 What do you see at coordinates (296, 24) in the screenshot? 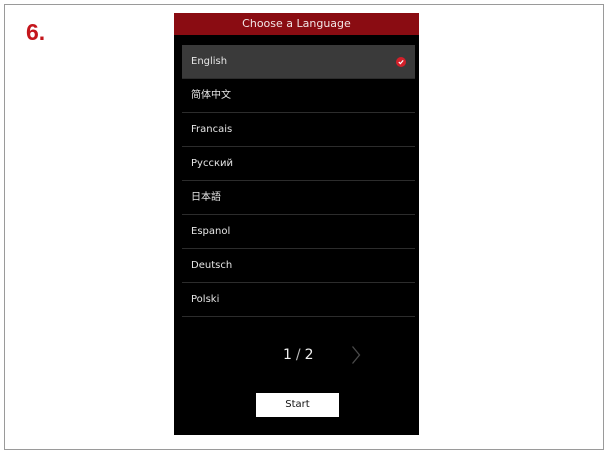
I see `screen-title: Choose a Language` at bounding box center [296, 24].